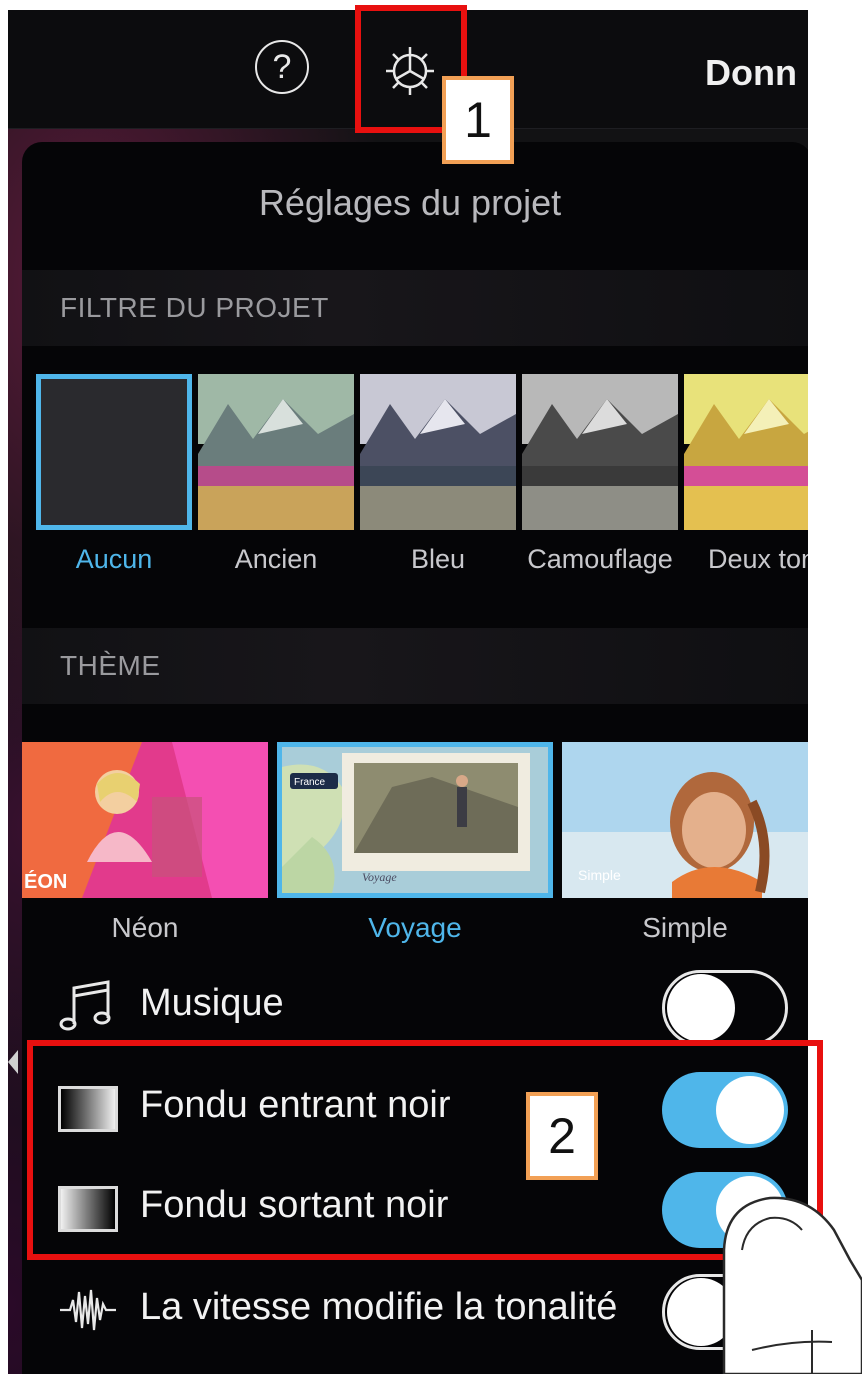 The width and height of the screenshot is (862, 1374). What do you see at coordinates (282, 67) in the screenshot?
I see `help-button: ?` at bounding box center [282, 67].